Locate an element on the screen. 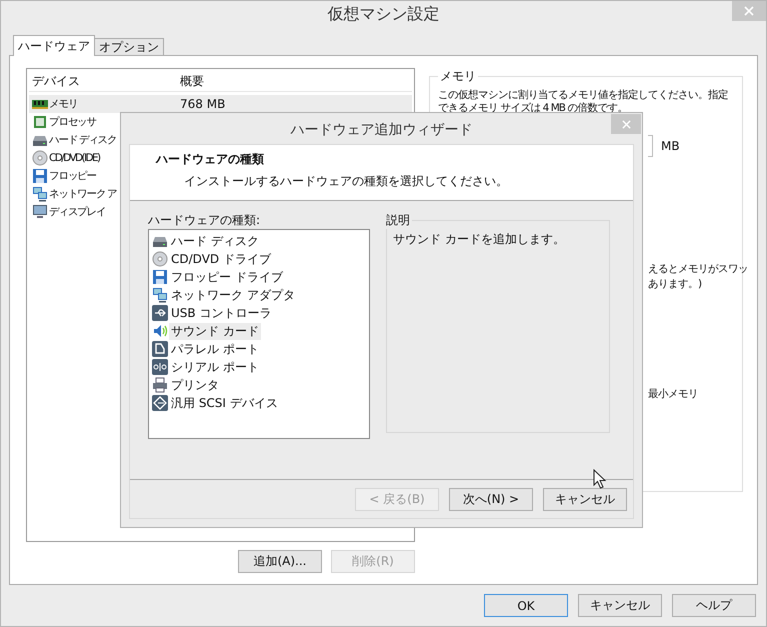 The image size is (767, 627). column-header: 概要 is located at coordinates (191, 81).